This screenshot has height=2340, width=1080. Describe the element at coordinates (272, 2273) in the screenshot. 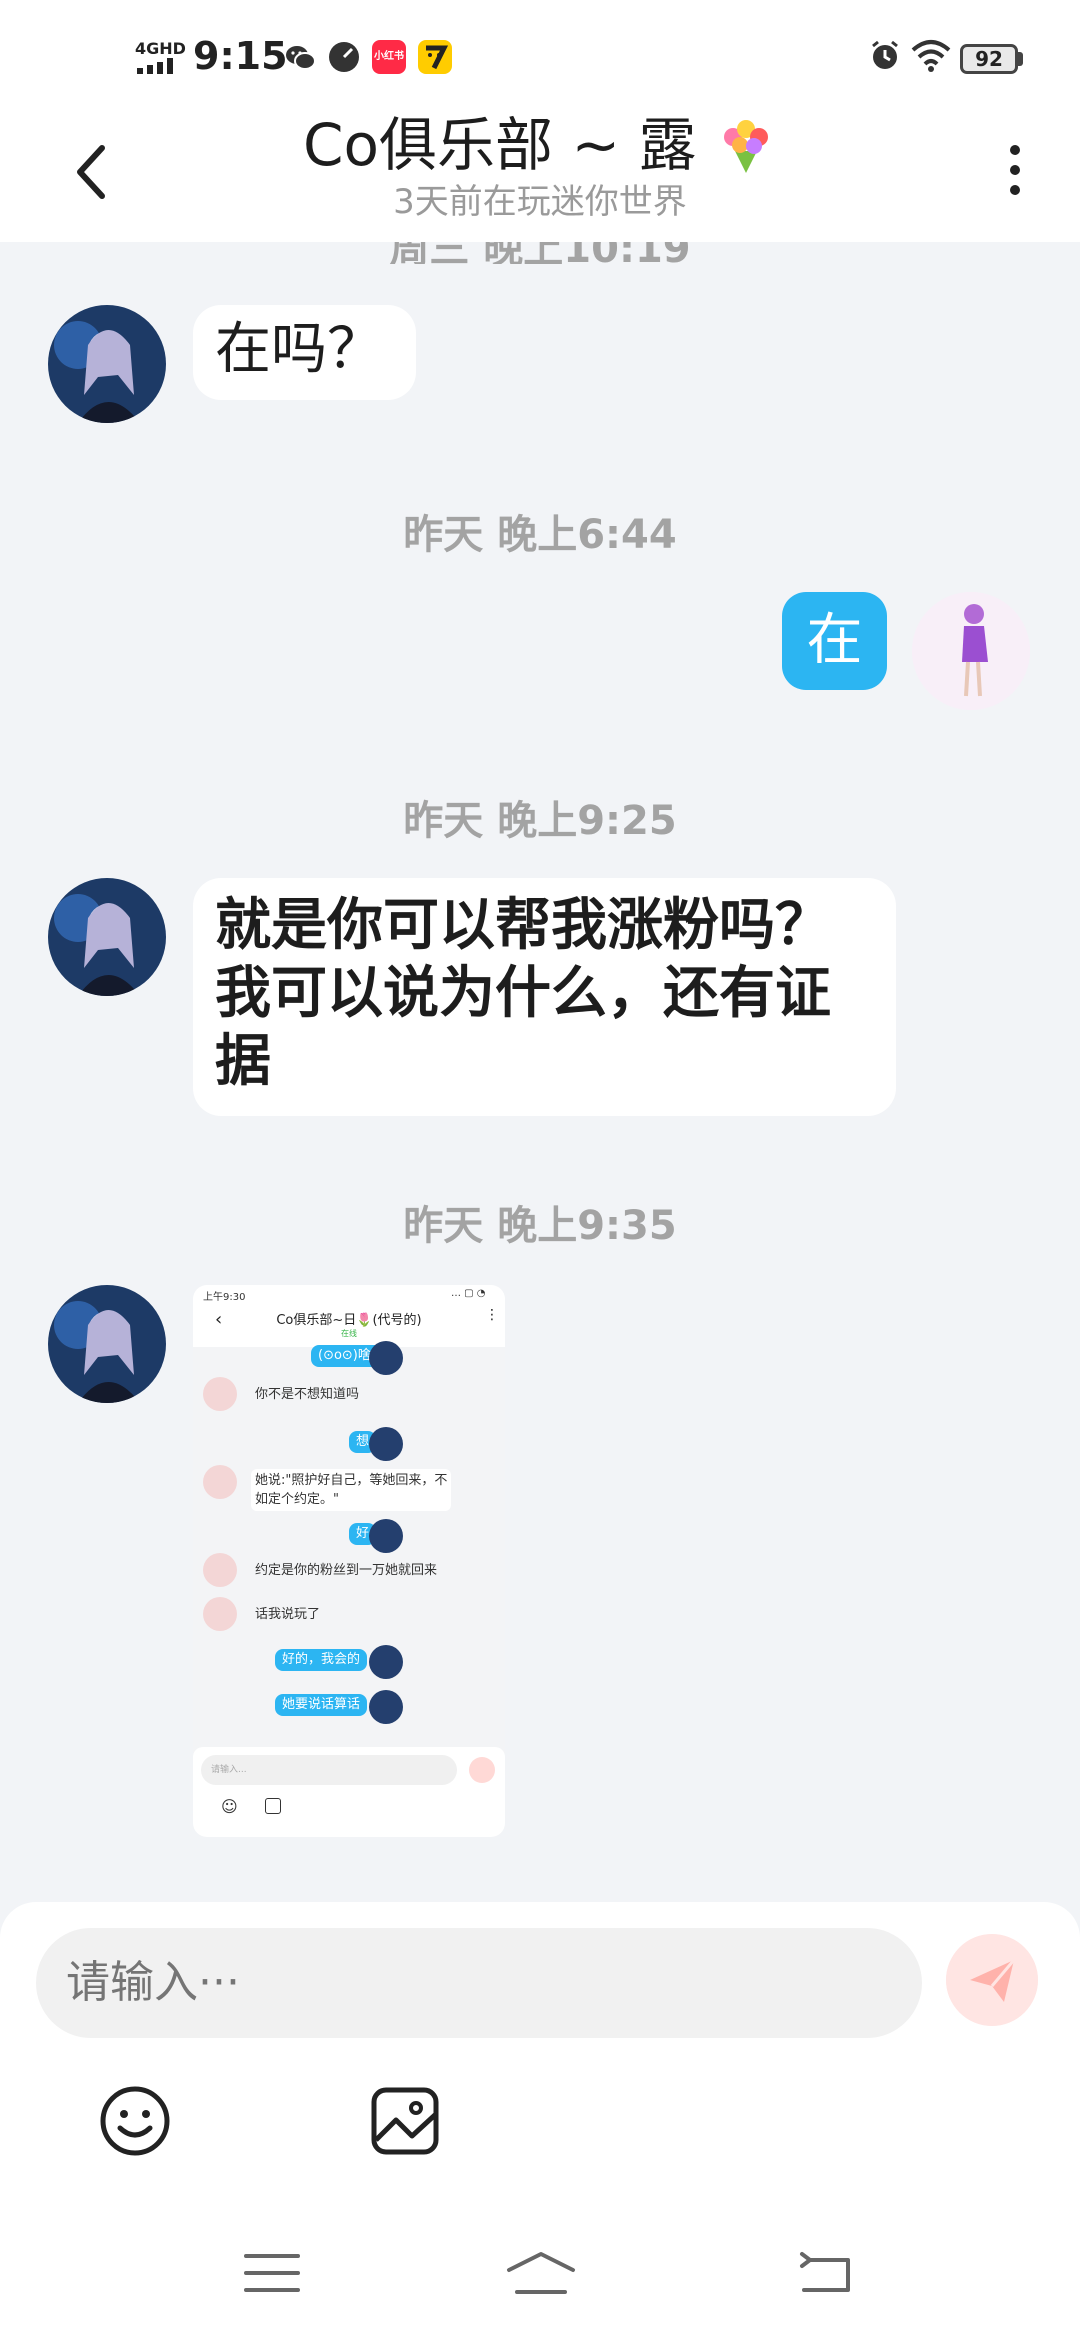

I see `menu-nav-icon` at that location.